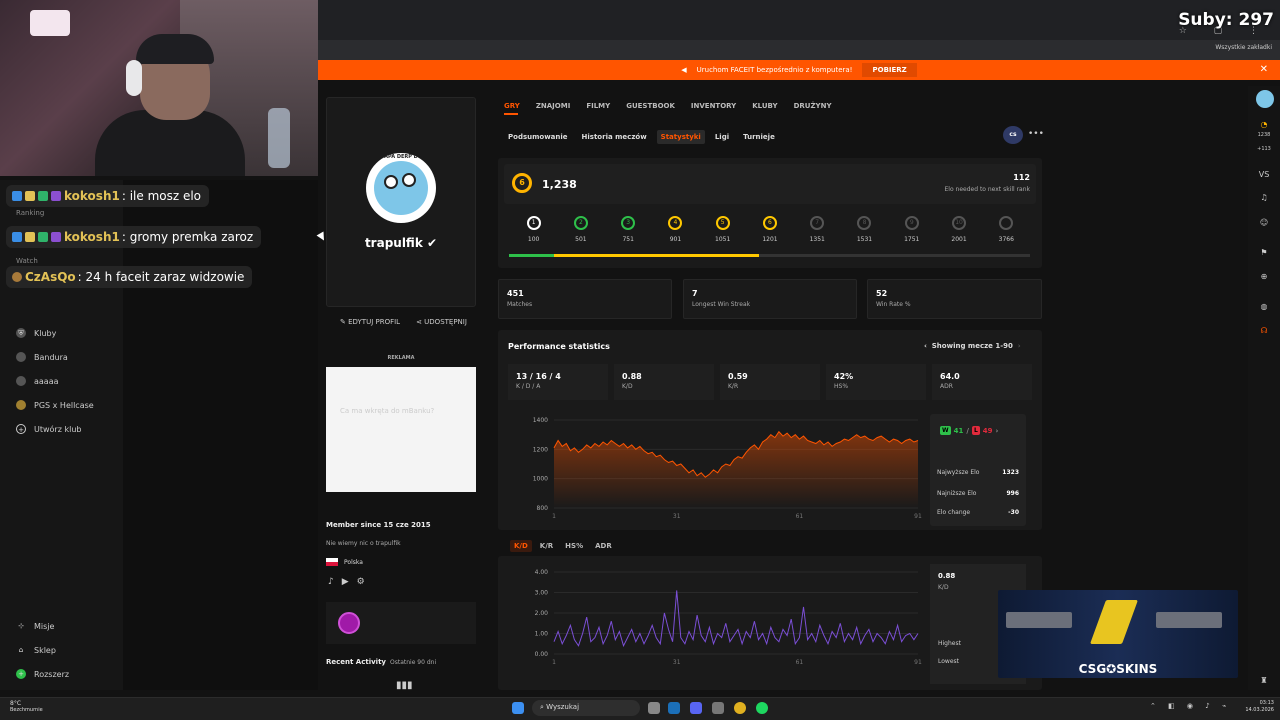  I want to click on weather-widget: 8°C Bezchmurnie, so click(26, 707).